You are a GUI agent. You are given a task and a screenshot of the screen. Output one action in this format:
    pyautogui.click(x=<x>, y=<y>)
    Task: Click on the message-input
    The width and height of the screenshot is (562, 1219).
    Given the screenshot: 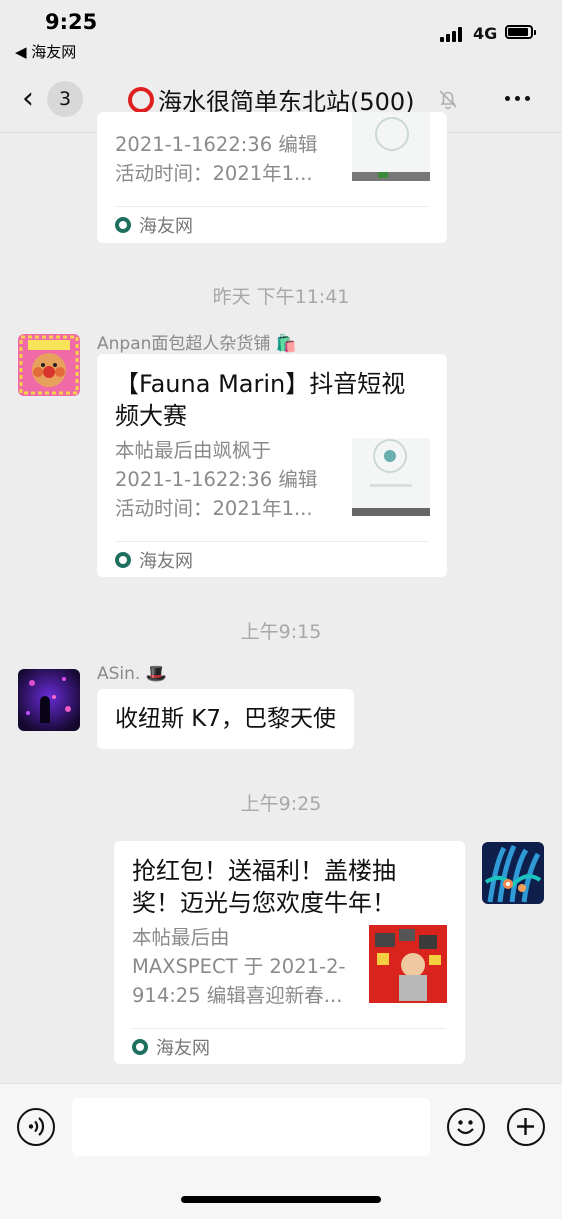 What is the action you would take?
    pyautogui.click(x=251, y=1127)
    